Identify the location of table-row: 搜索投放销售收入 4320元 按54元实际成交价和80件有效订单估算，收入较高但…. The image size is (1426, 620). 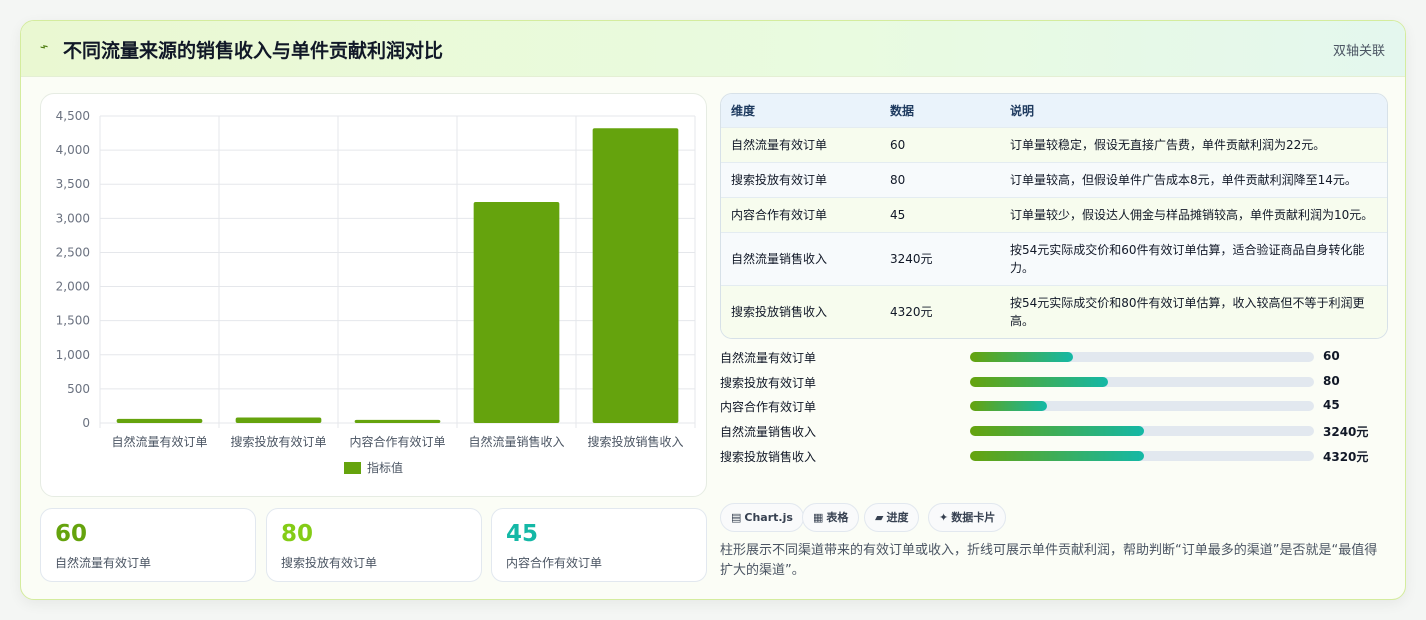
(1054, 311).